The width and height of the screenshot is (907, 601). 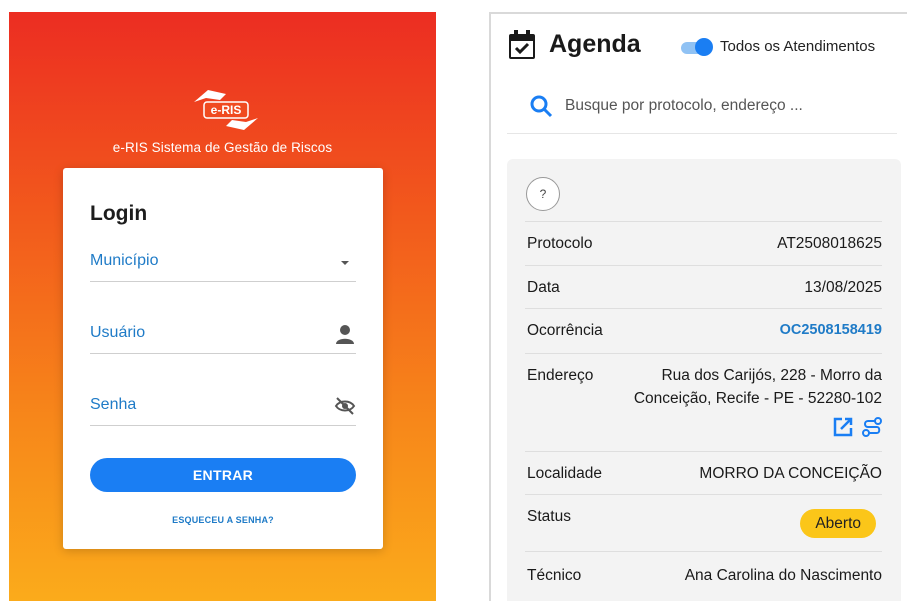 What do you see at coordinates (345, 334) in the screenshot?
I see `person-icon` at bounding box center [345, 334].